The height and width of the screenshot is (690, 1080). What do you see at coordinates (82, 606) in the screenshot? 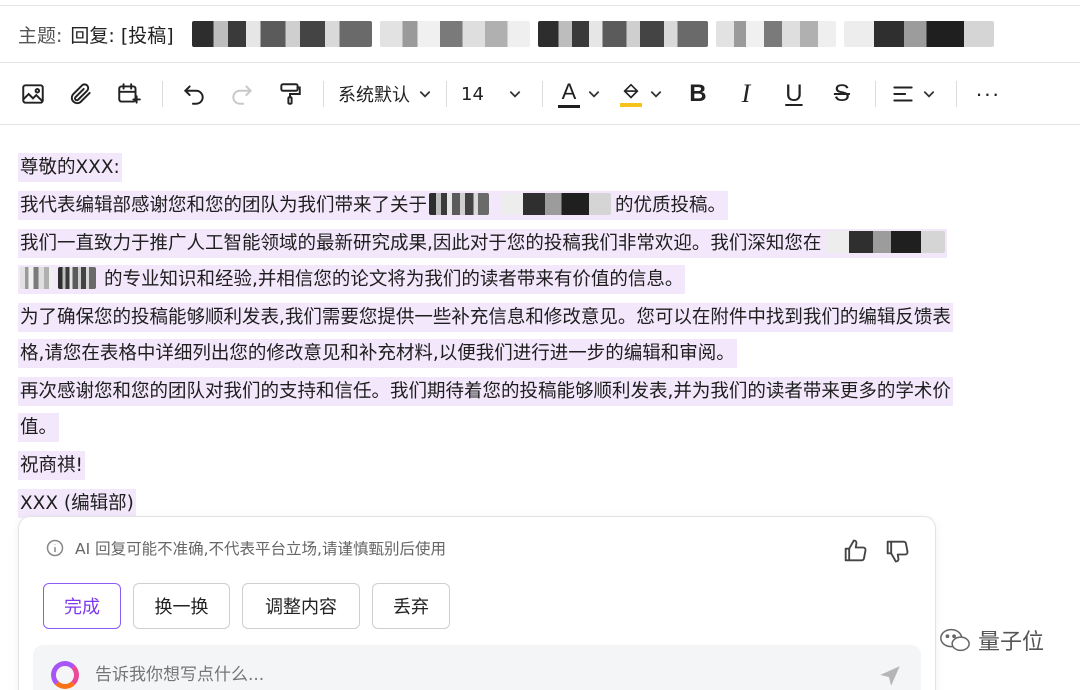
I see `done-button: 完成` at bounding box center [82, 606].